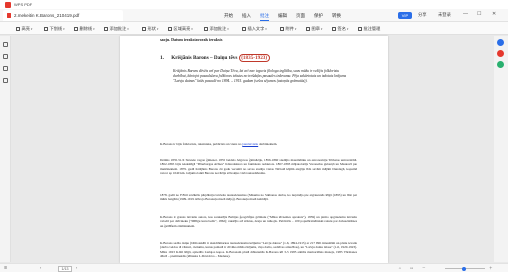 The height and width of the screenshot is (272, 508). What do you see at coordinates (424, 268) in the screenshot?
I see `zoom-out-button: －` at bounding box center [424, 268].